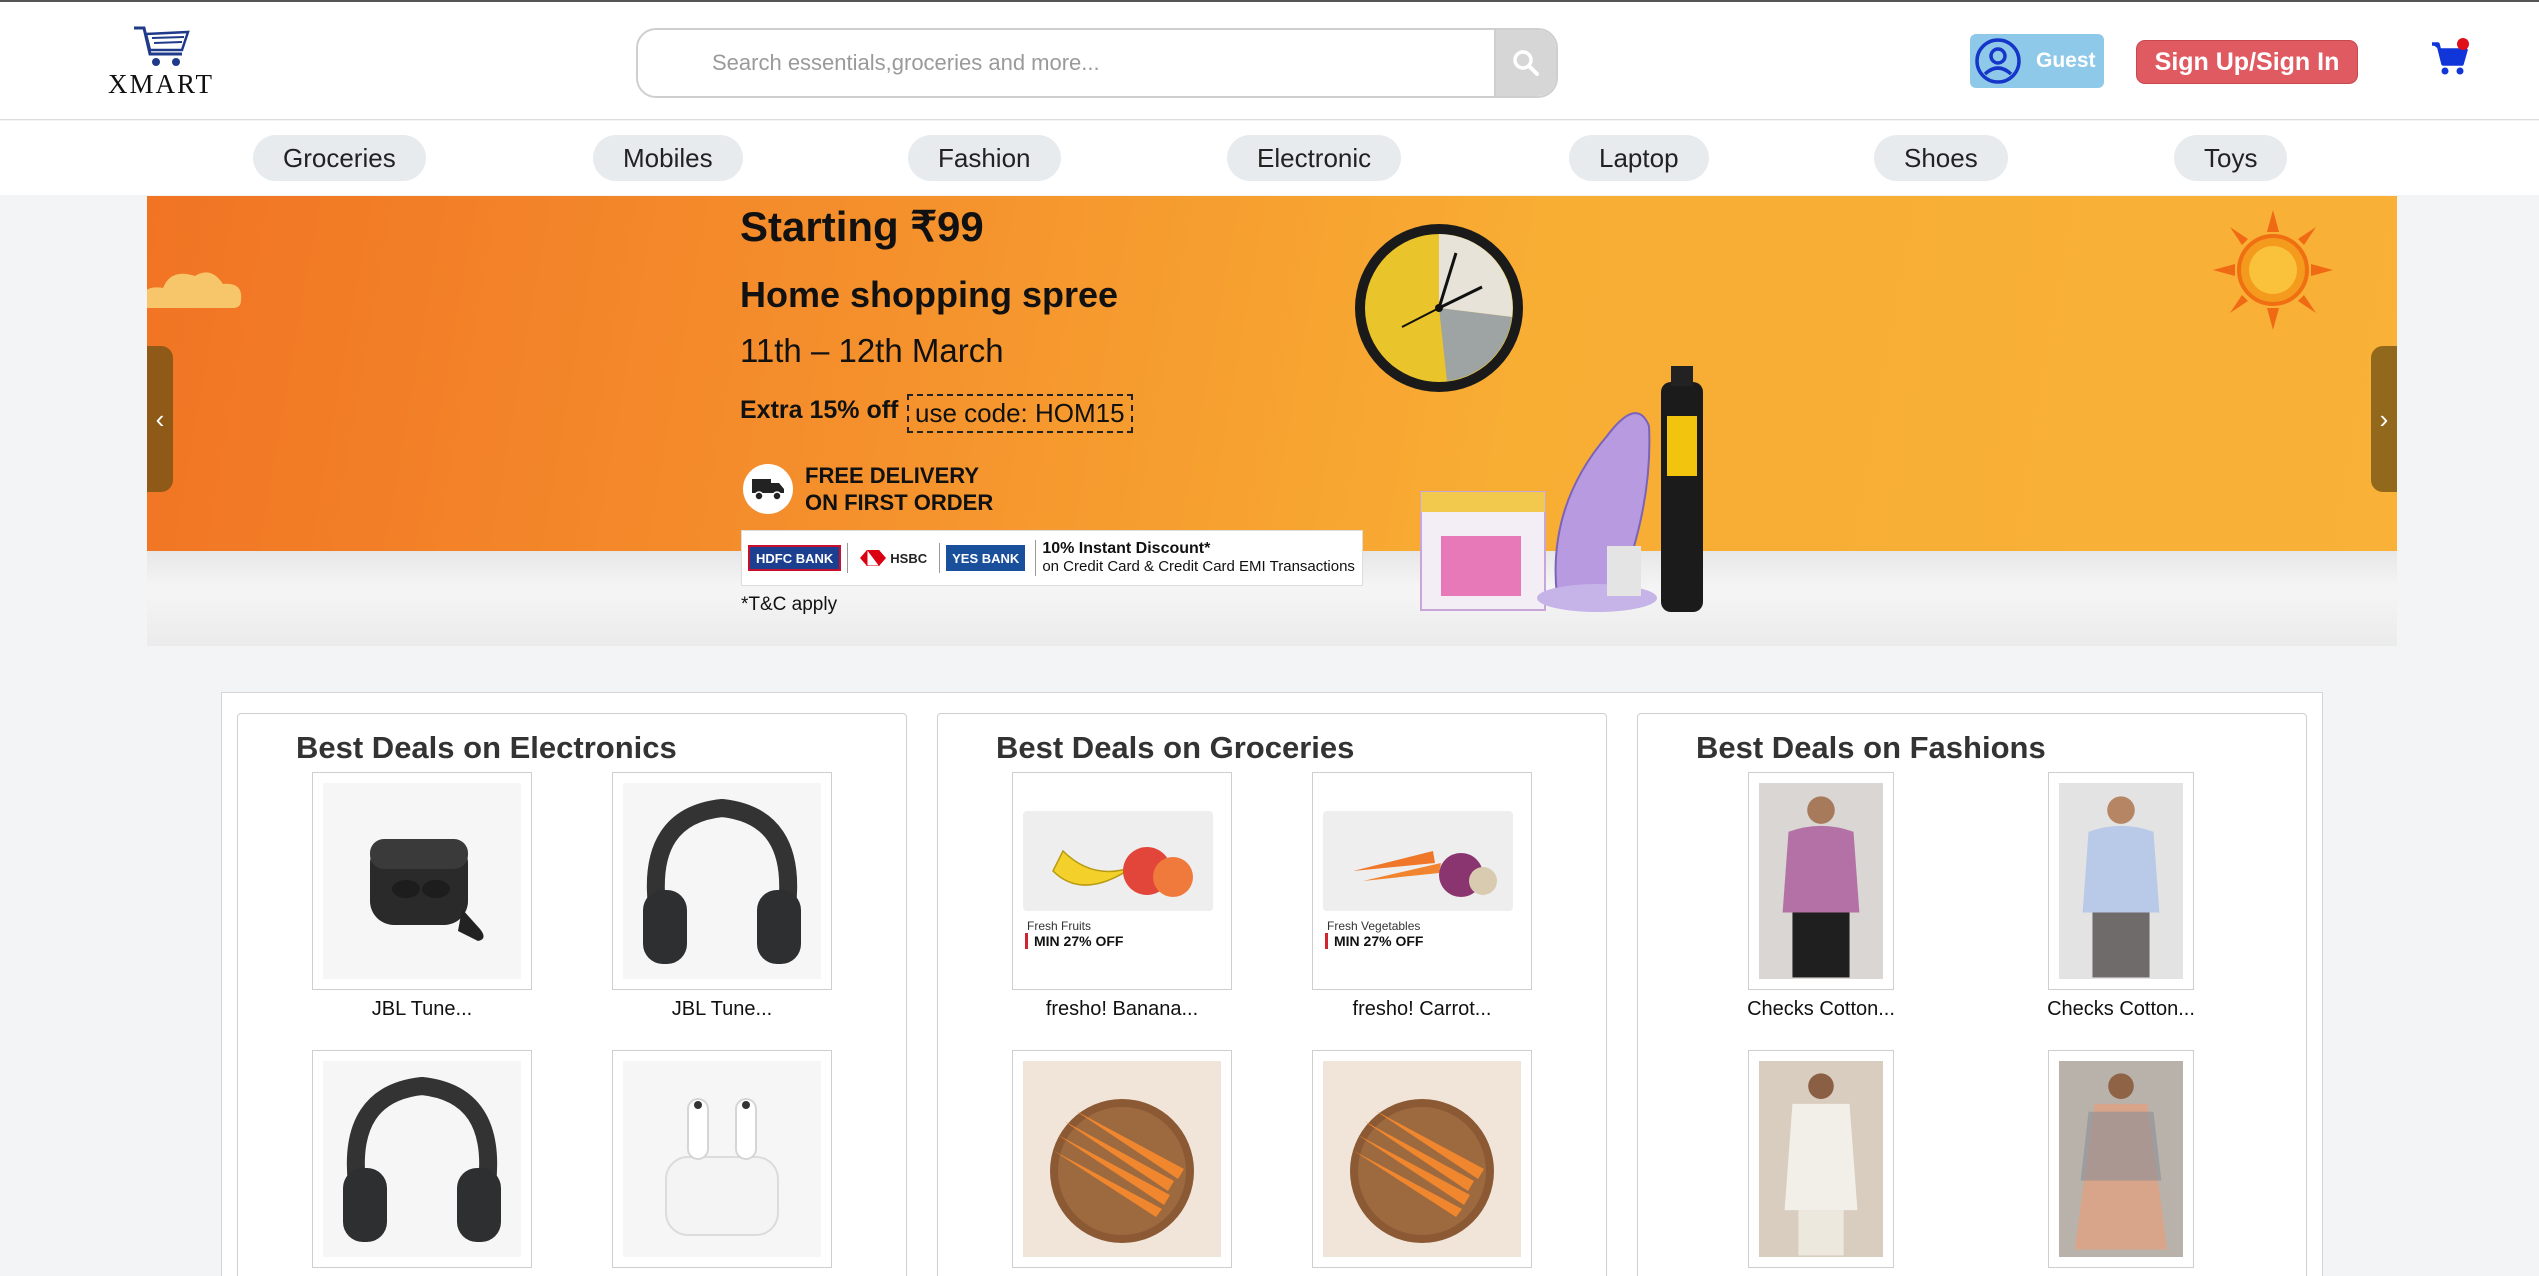  Describe the element at coordinates (1941, 158) in the screenshot. I see `category-shoes: Shoes` at that location.